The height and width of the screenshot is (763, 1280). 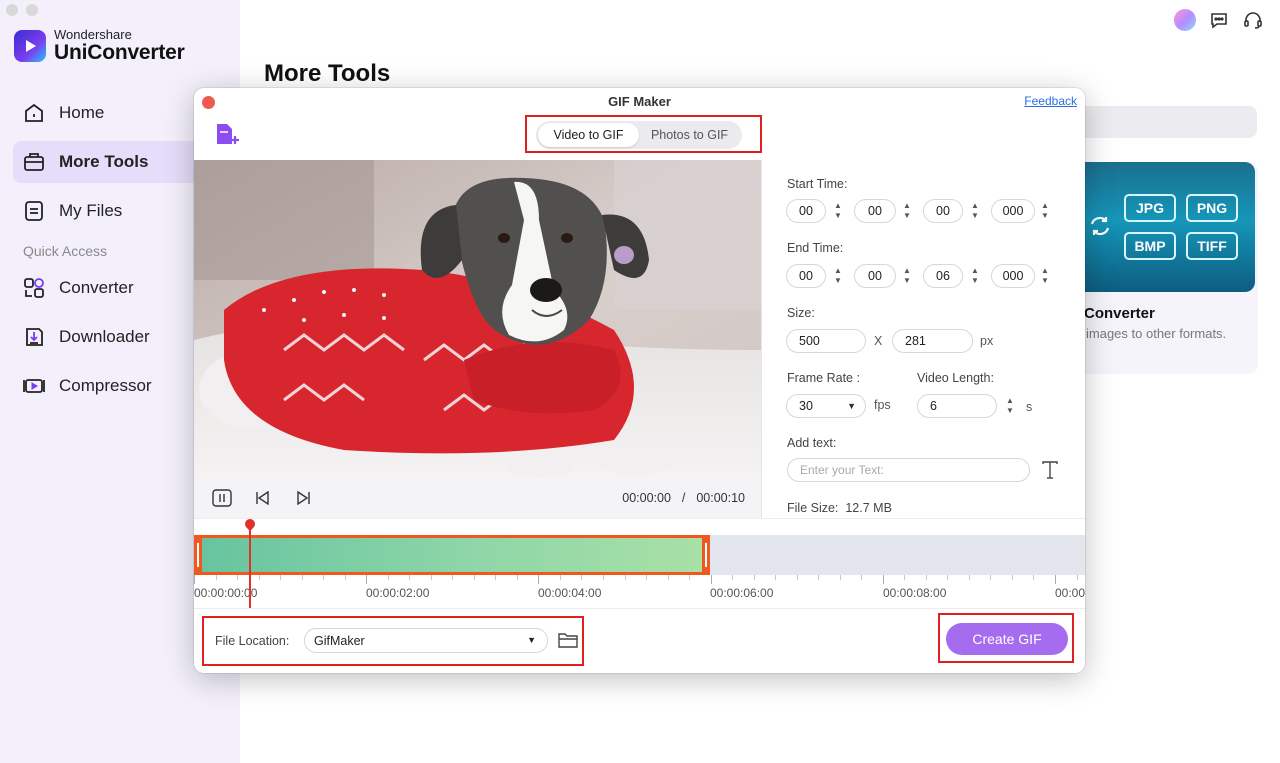 What do you see at coordinates (30, 46) in the screenshot?
I see `app-logo-icon` at bounding box center [30, 46].